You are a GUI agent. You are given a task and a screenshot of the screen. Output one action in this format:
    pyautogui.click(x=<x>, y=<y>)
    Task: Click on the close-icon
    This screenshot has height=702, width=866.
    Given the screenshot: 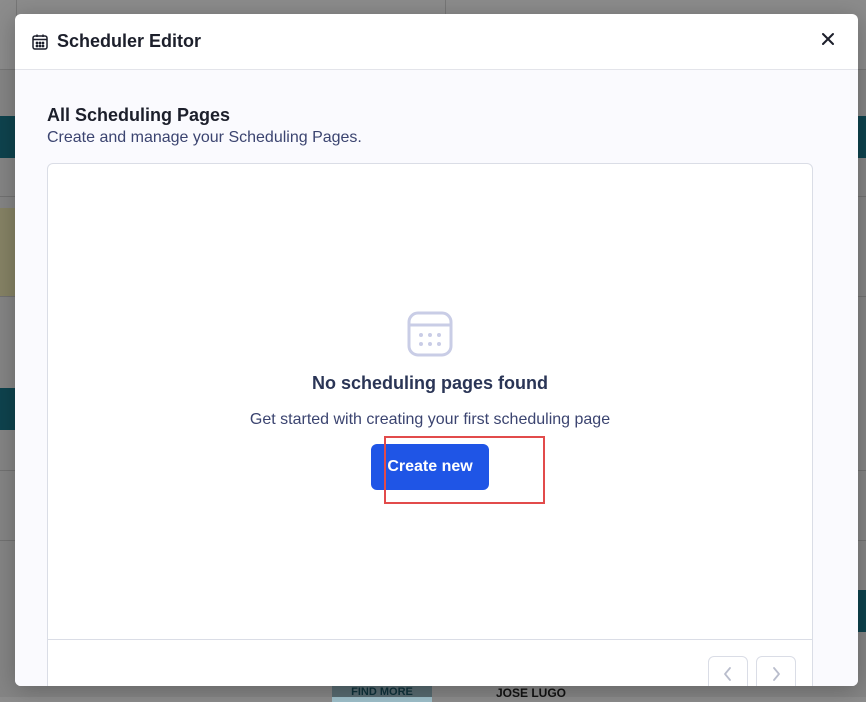 What is the action you would take?
    pyautogui.click(x=828, y=41)
    